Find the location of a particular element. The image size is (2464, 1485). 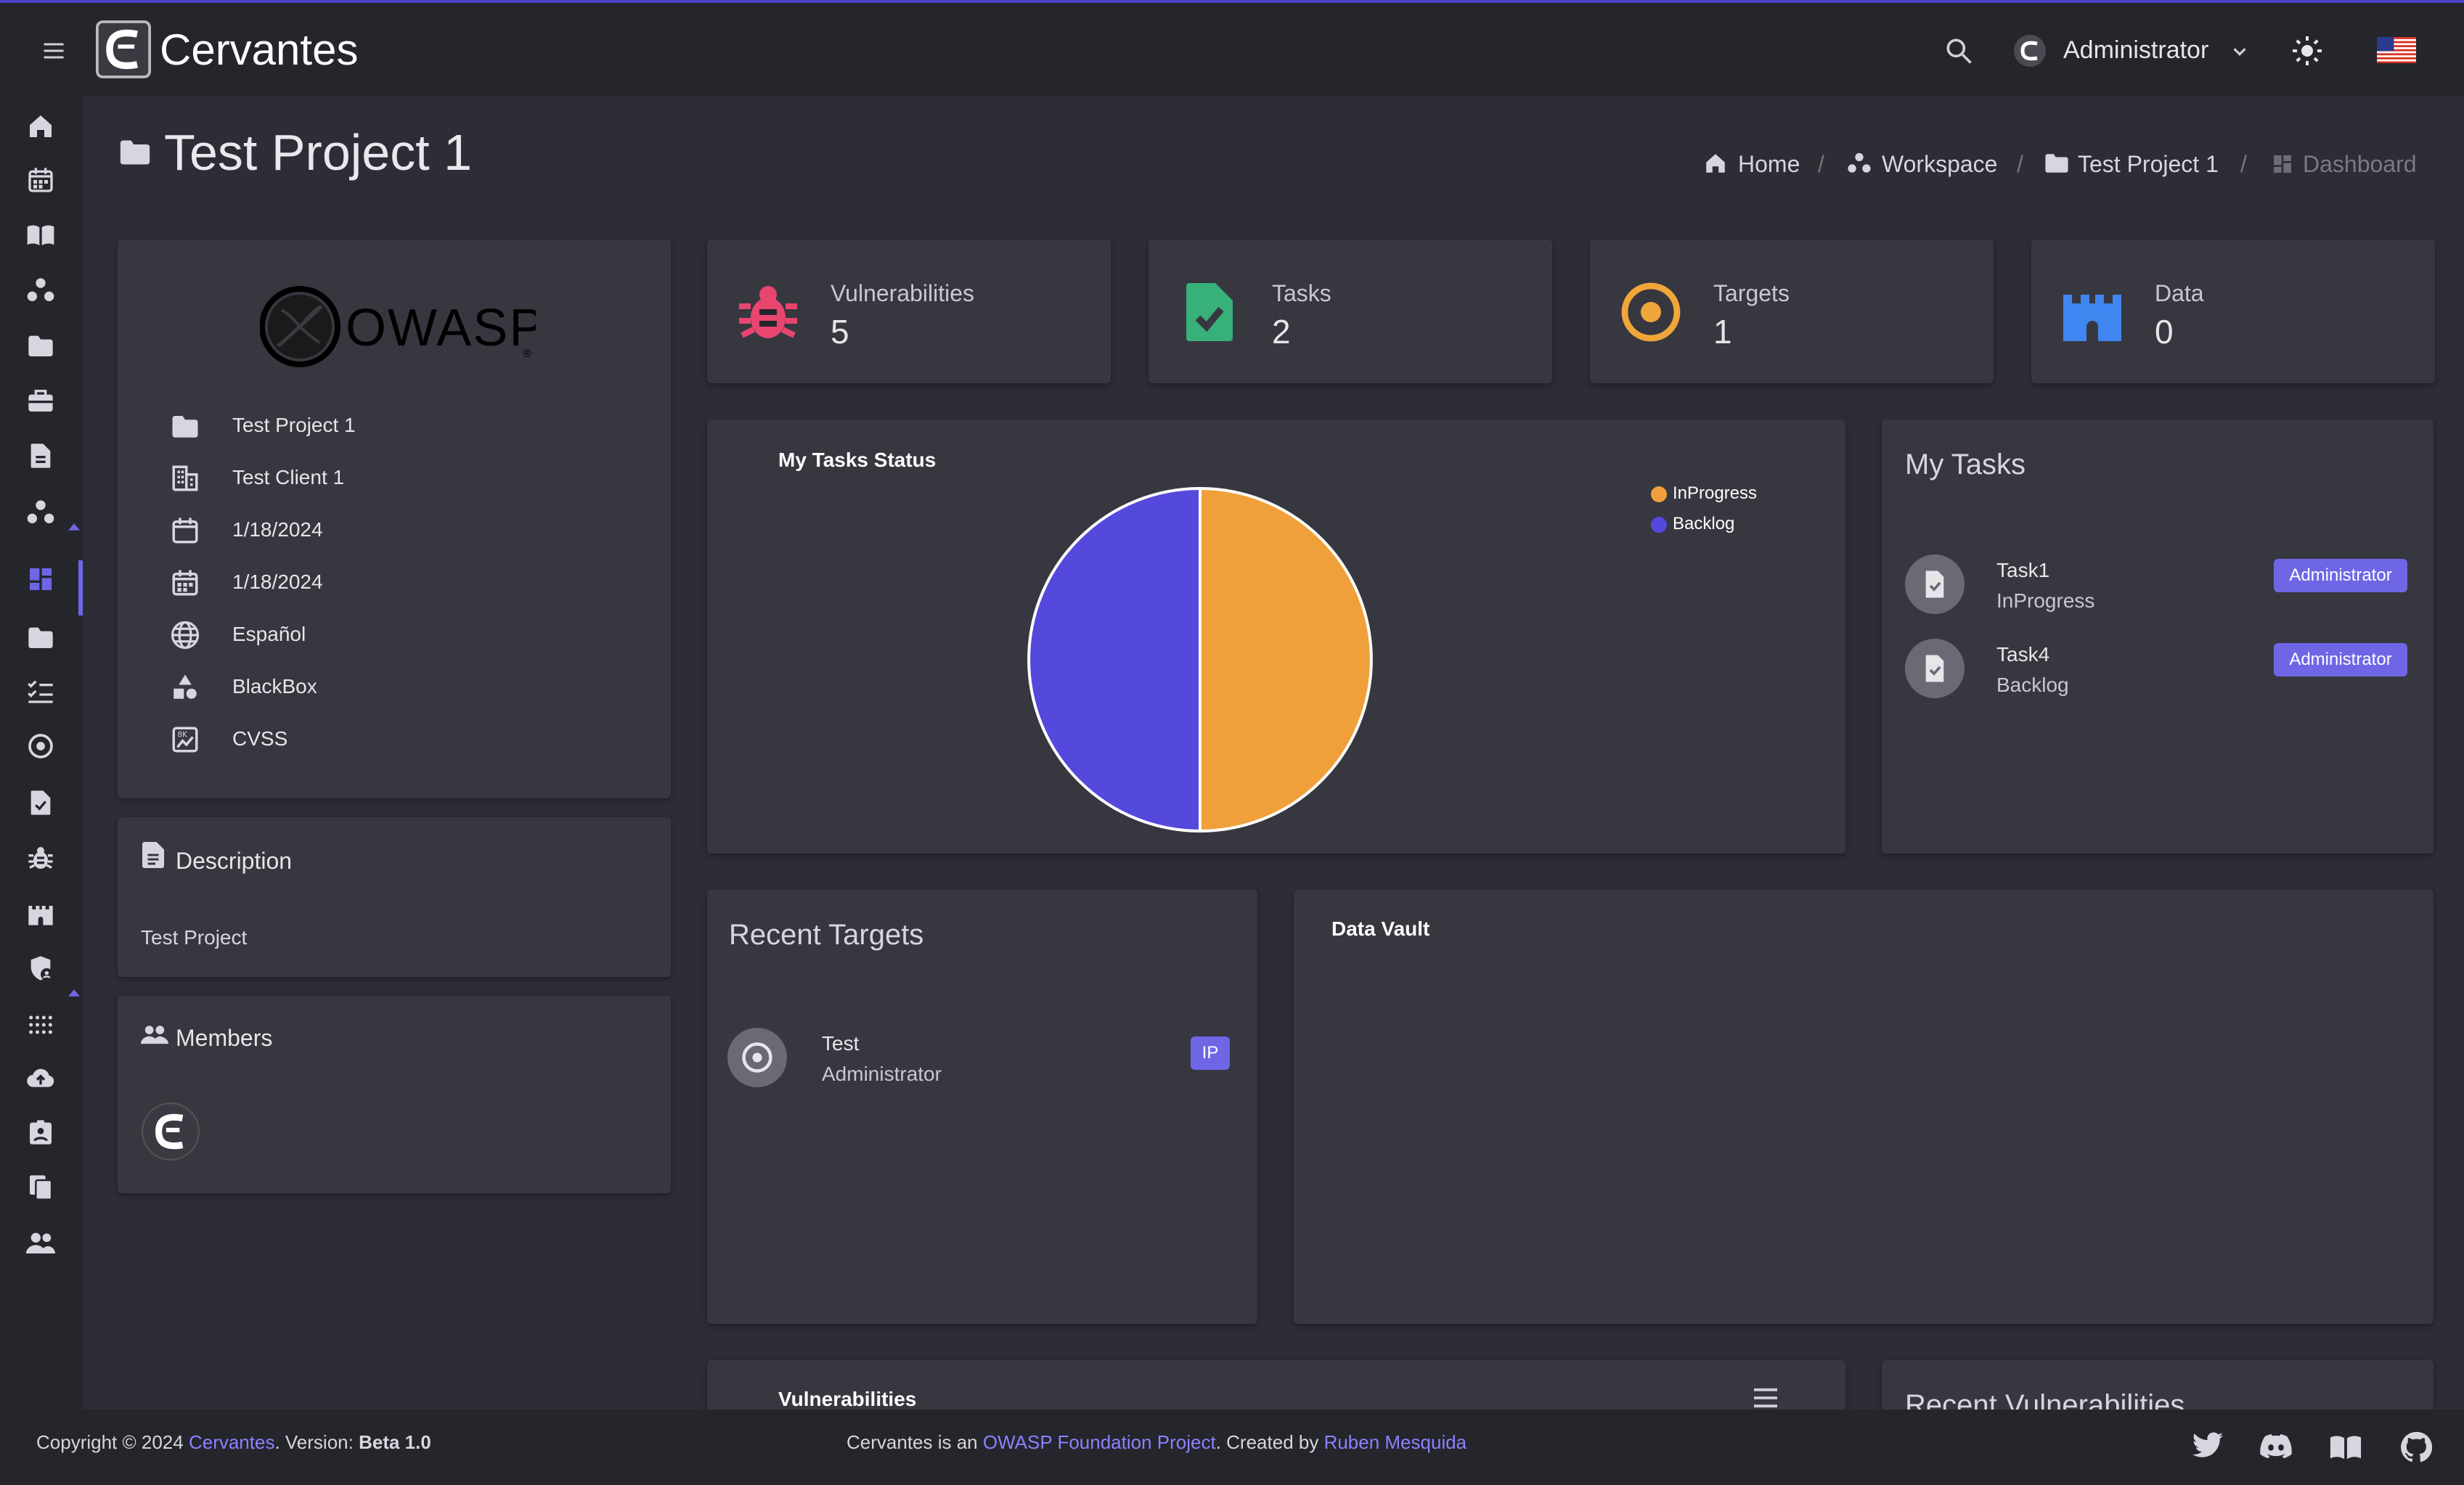

detail-value: Test Client 1 is located at coordinates (288, 477).